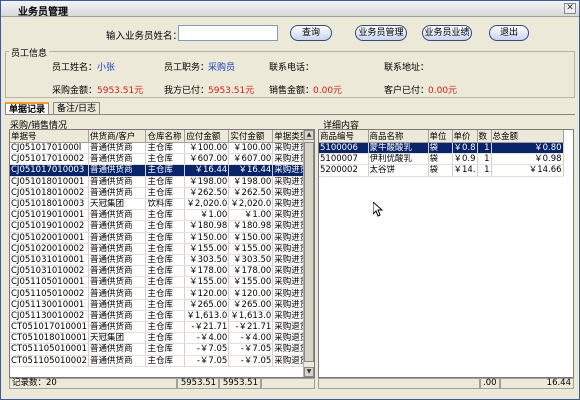 This screenshot has width=580, height=400. I want to click on record-count: 记录数：20, so click(93, 383).